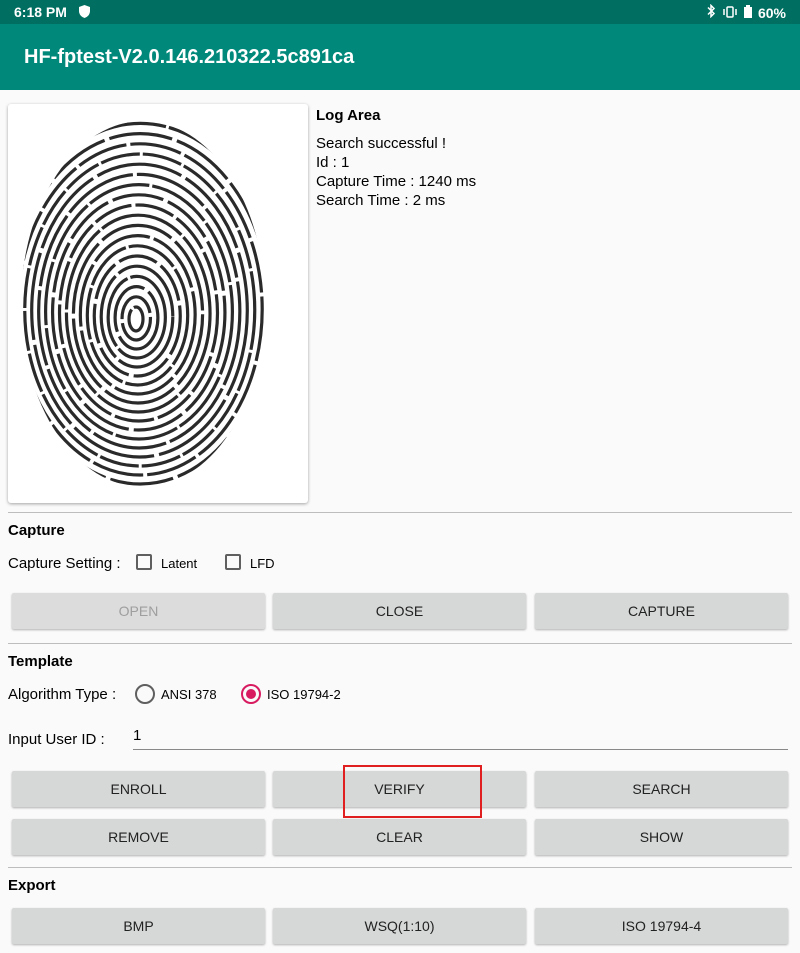 The image size is (800, 953). Describe the element at coordinates (348, 115) in the screenshot. I see `log-area-title: Log Area` at that location.